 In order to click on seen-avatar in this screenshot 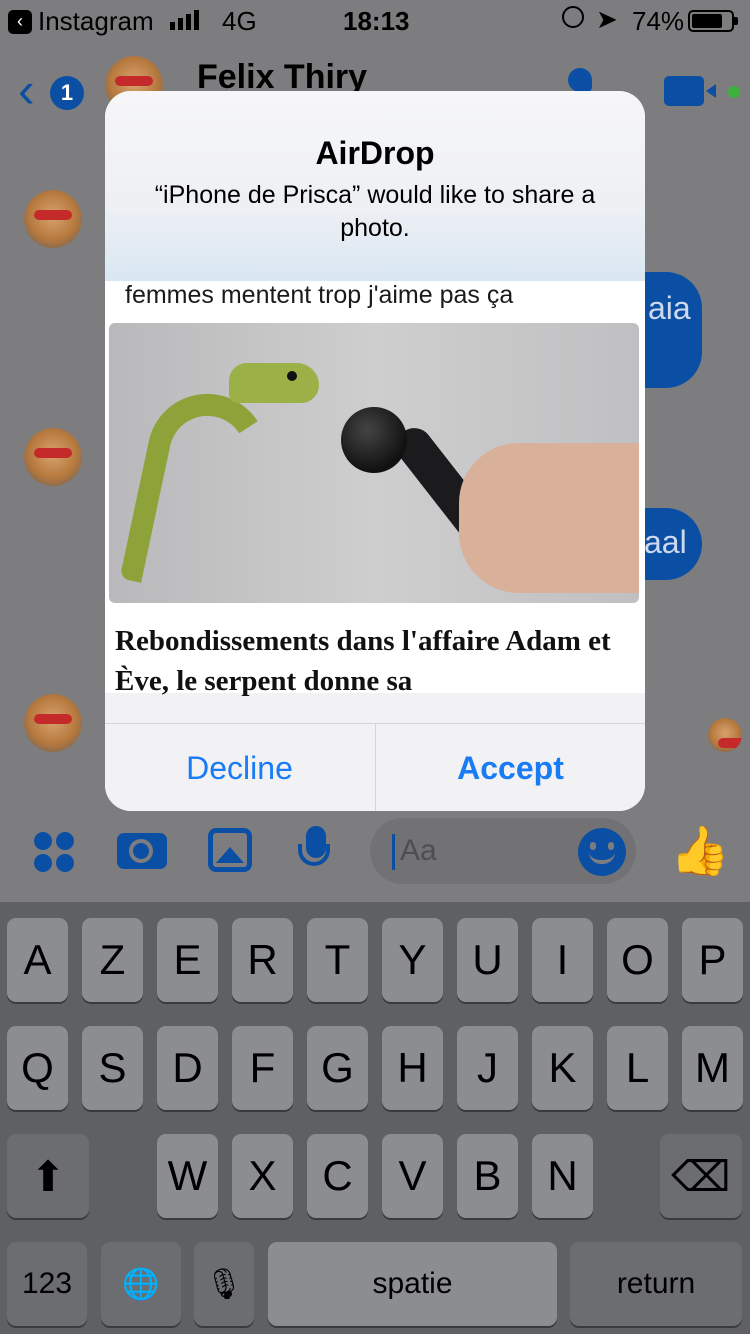, I will do `click(725, 735)`.